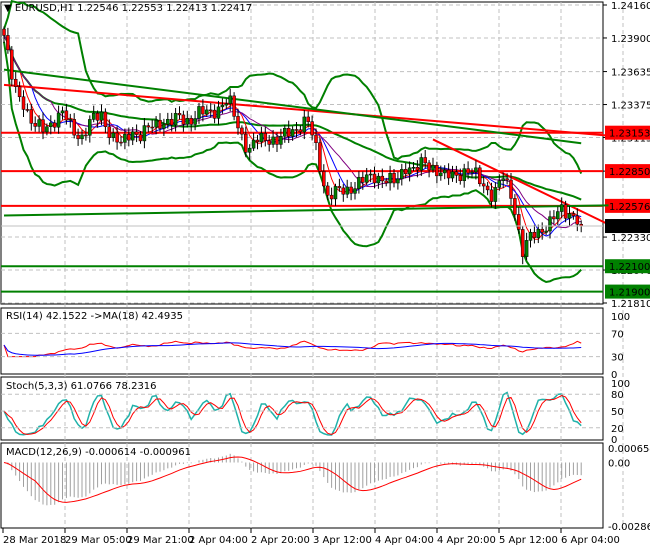 The image size is (650, 550). Describe the element at coordinates (187, 8) in the screenshot. I see `low-value: 1.22413` at that location.